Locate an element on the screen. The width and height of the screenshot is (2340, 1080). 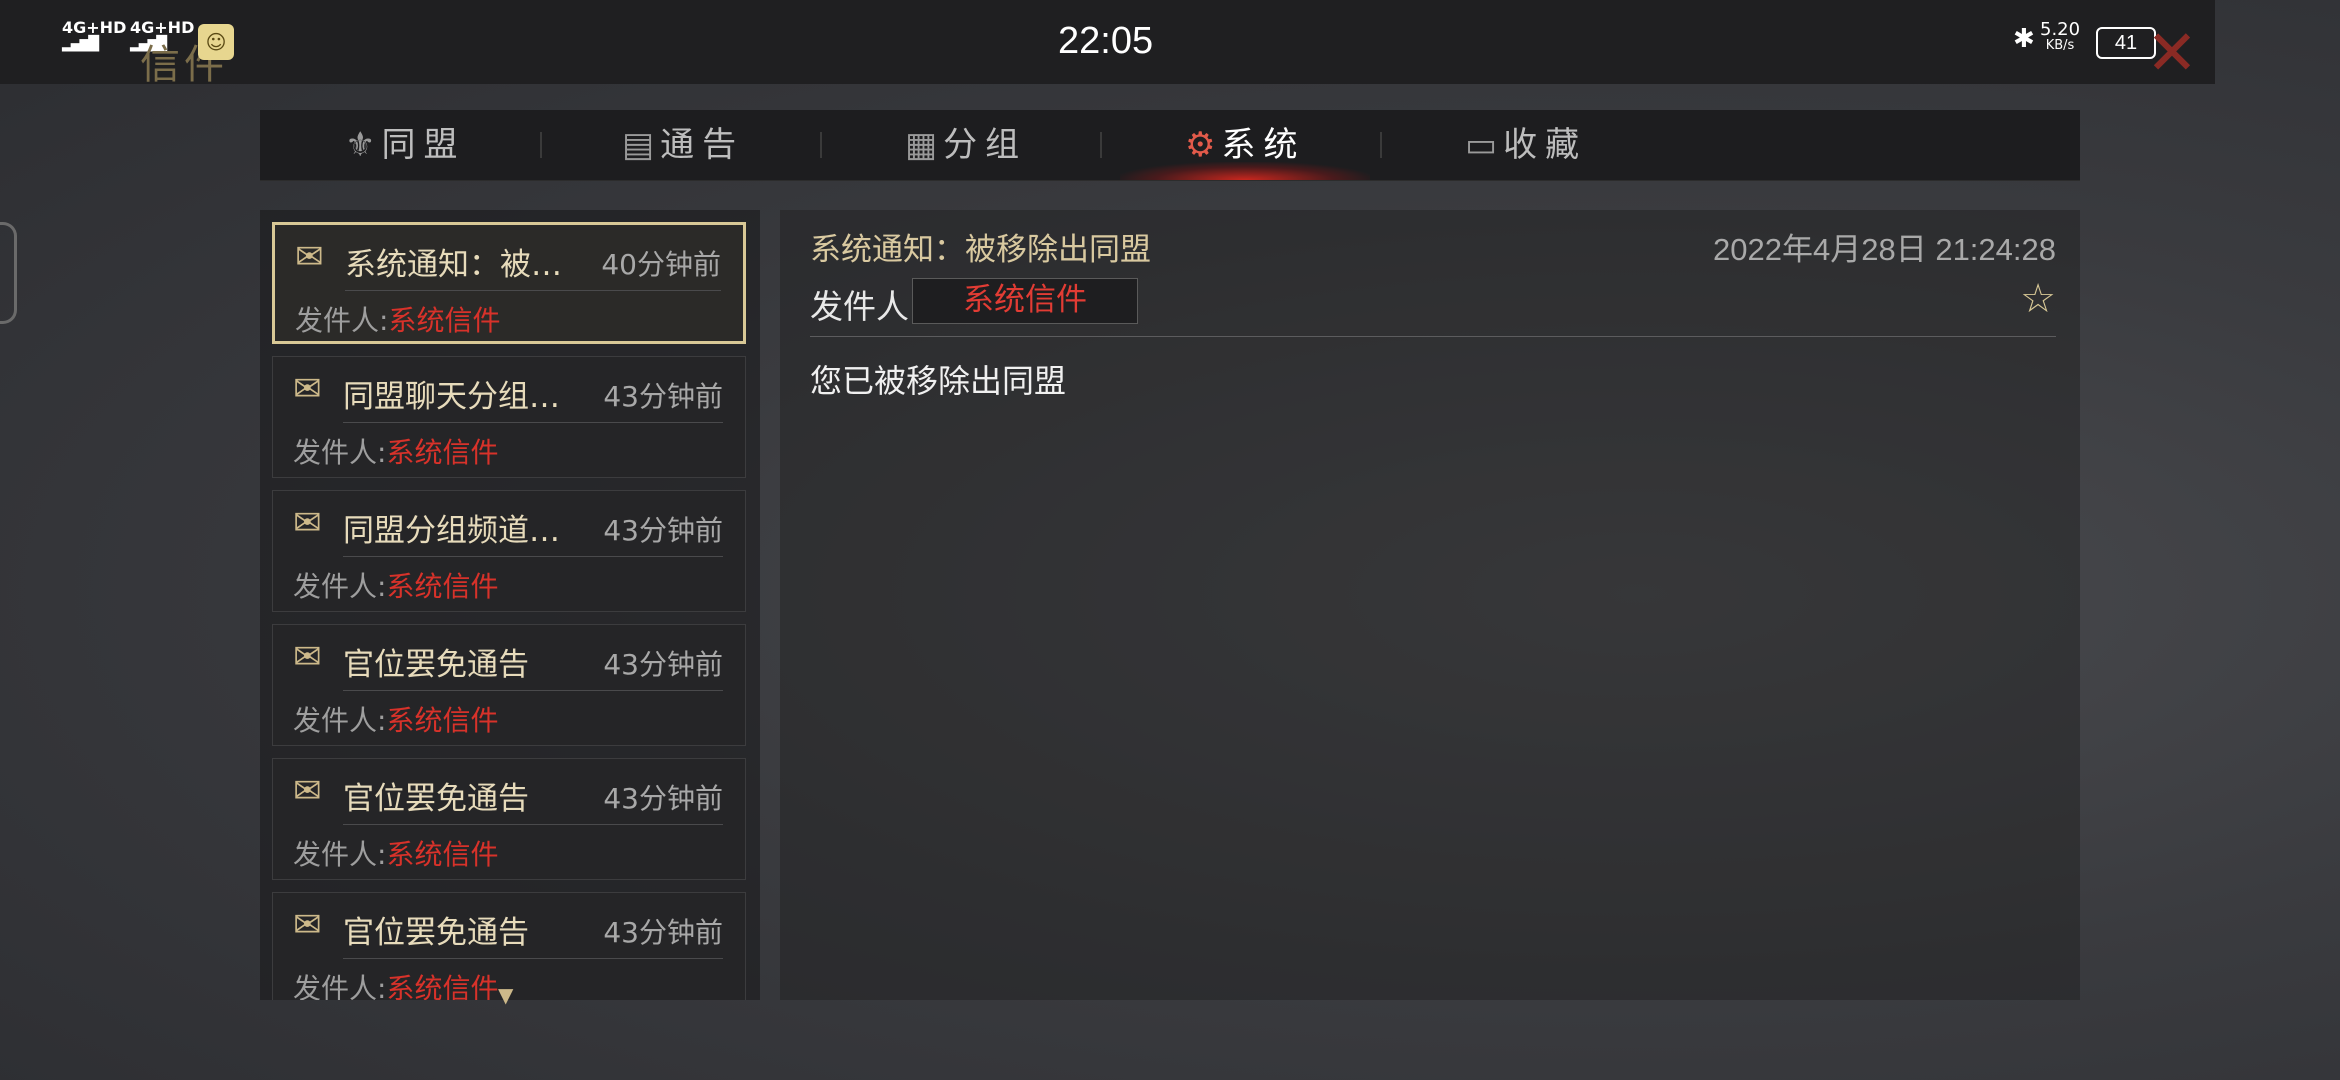
close-icon: ✕ is located at coordinates (2172, 53).